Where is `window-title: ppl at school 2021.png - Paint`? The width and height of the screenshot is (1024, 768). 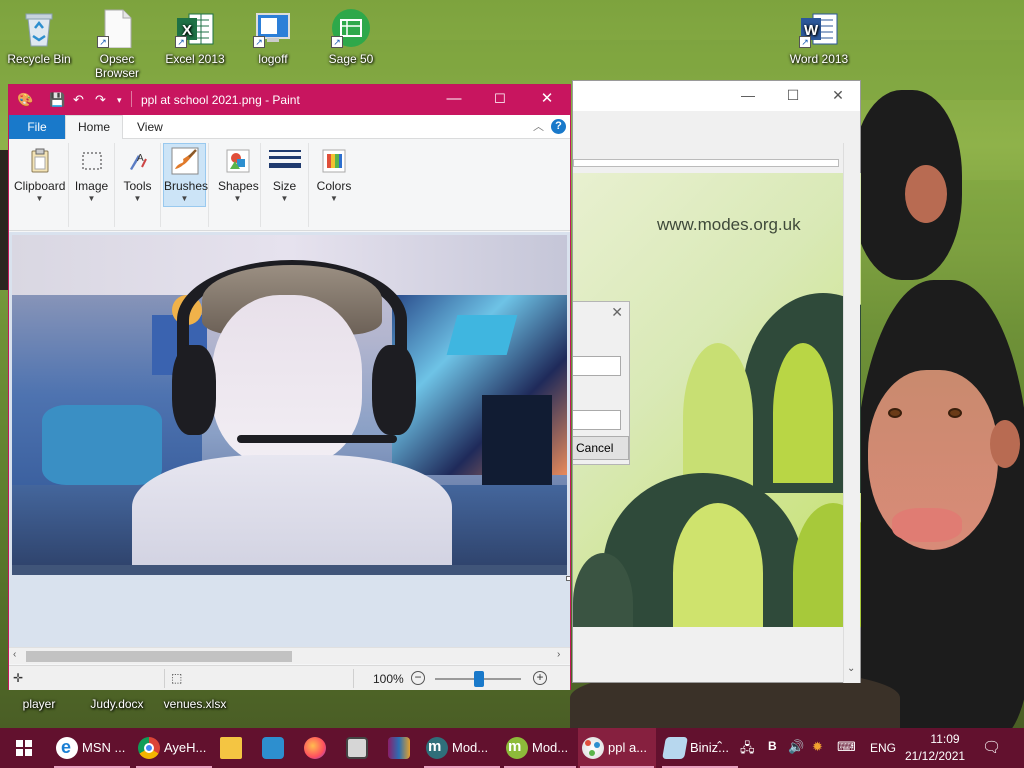 window-title: ppl at school 2021.png - Paint is located at coordinates (220, 100).